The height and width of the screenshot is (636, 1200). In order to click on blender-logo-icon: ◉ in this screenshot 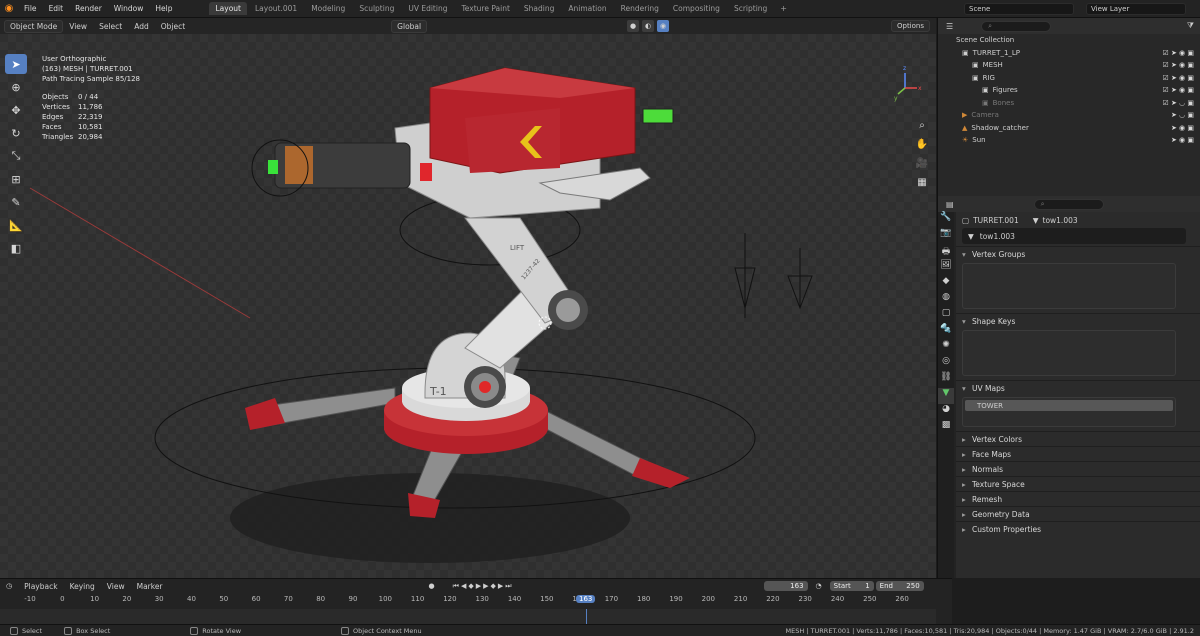, I will do `click(9, 9)`.